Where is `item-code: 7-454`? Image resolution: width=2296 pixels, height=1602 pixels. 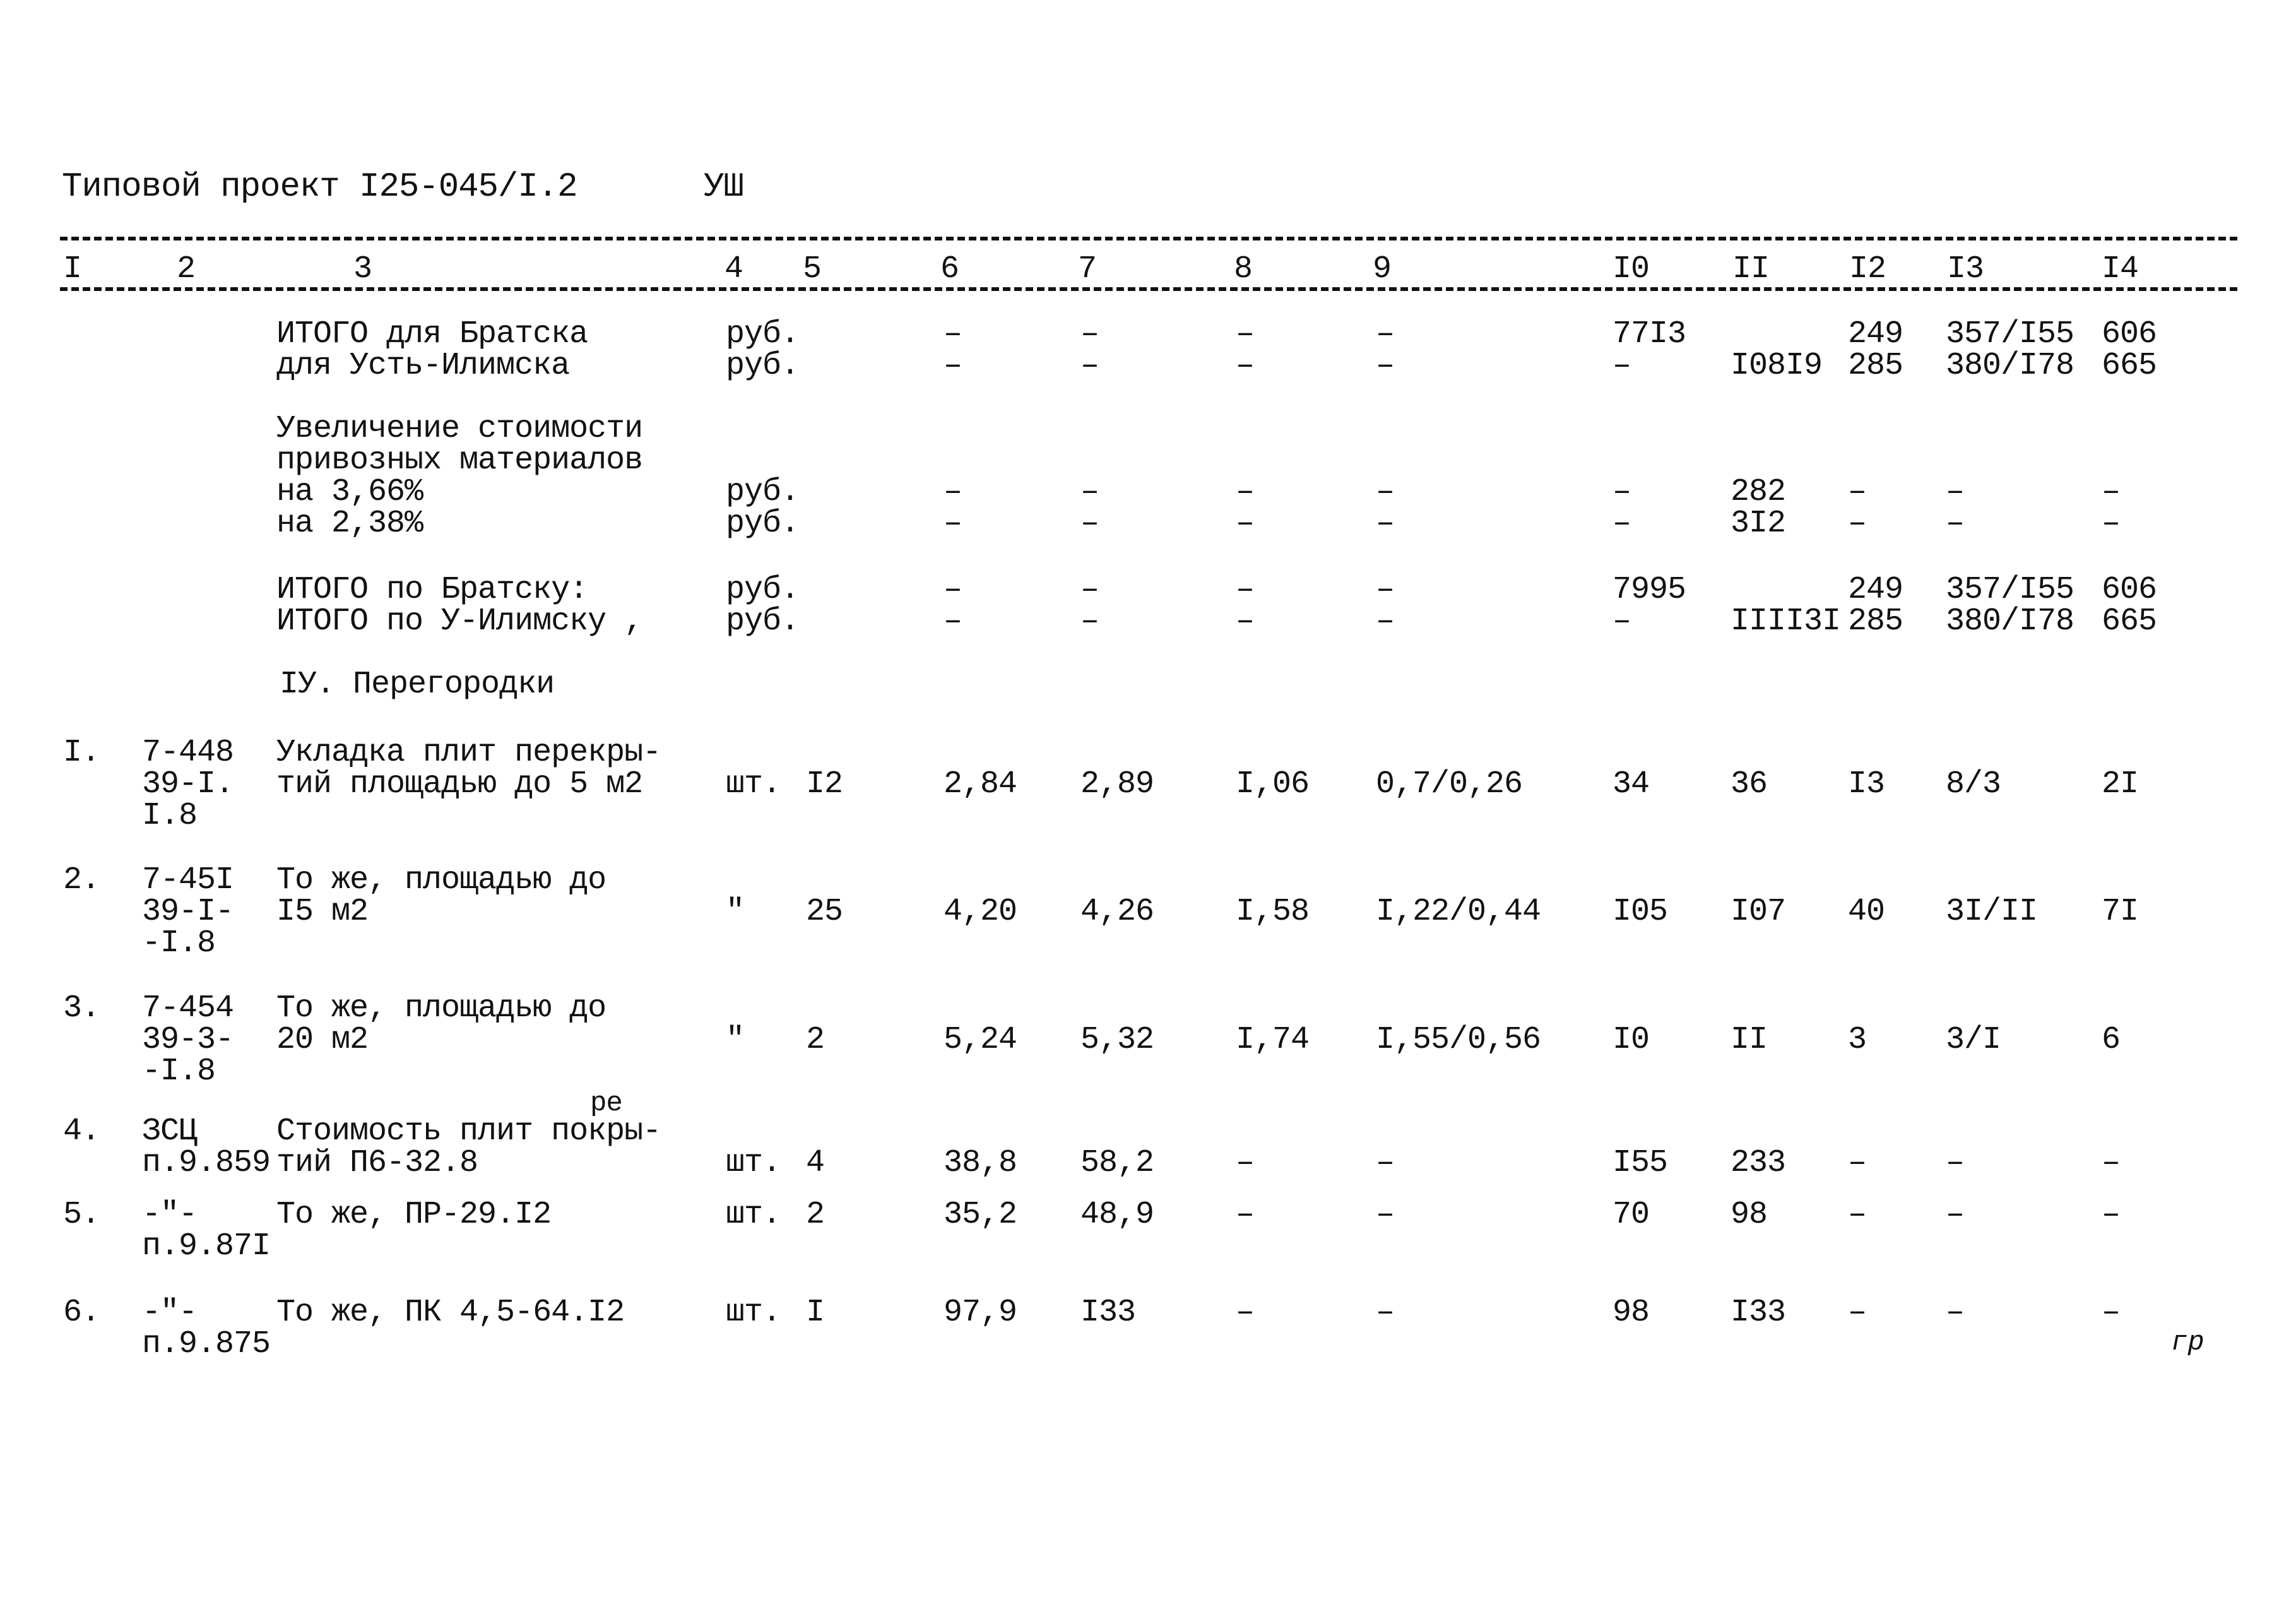
item-code: 7-454 is located at coordinates (188, 1008).